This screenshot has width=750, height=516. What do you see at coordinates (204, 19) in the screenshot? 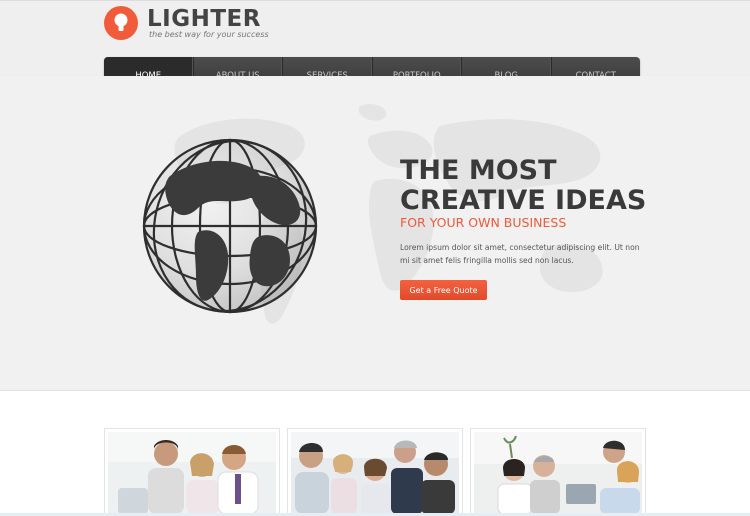
I see `site-title: LIGHTER` at bounding box center [204, 19].